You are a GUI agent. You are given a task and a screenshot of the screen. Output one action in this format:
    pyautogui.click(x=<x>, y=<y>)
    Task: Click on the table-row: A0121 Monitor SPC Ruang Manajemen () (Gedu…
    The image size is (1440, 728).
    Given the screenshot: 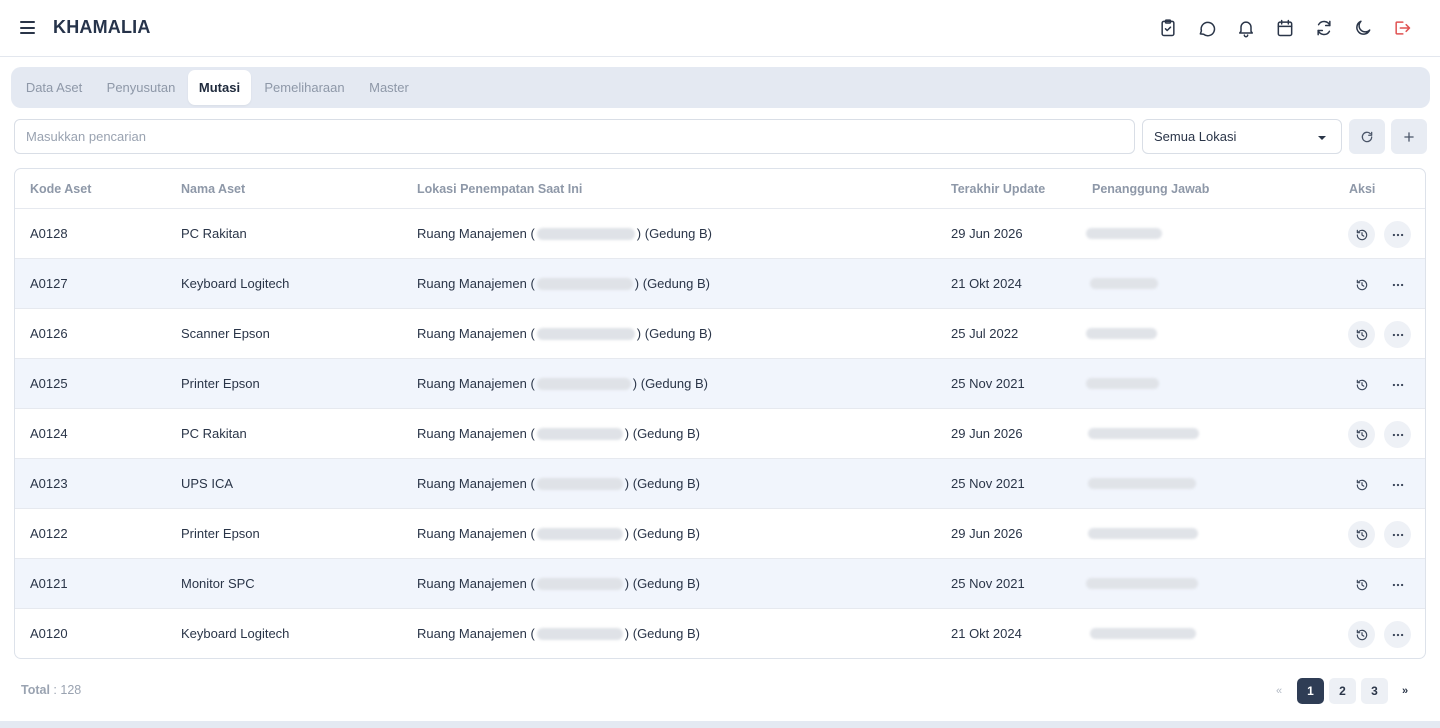 What is the action you would take?
    pyautogui.click(x=720, y=584)
    